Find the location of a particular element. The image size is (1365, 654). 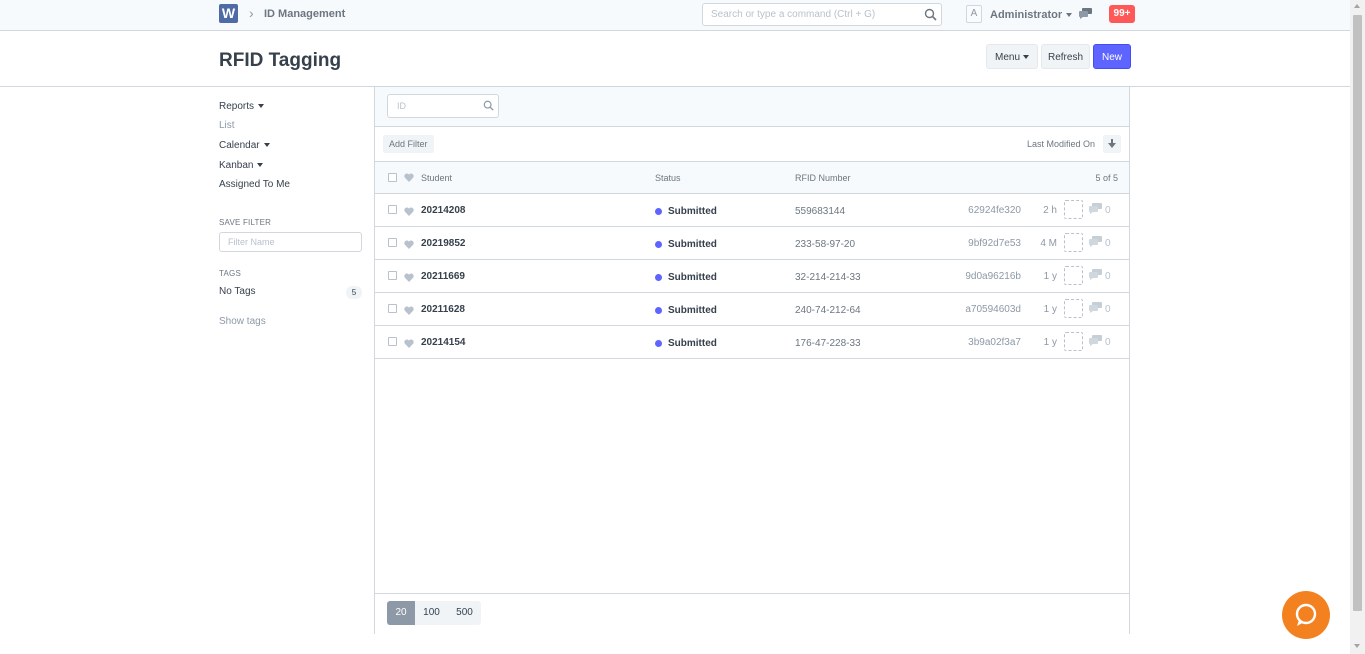

id-filter is located at coordinates (443, 106).